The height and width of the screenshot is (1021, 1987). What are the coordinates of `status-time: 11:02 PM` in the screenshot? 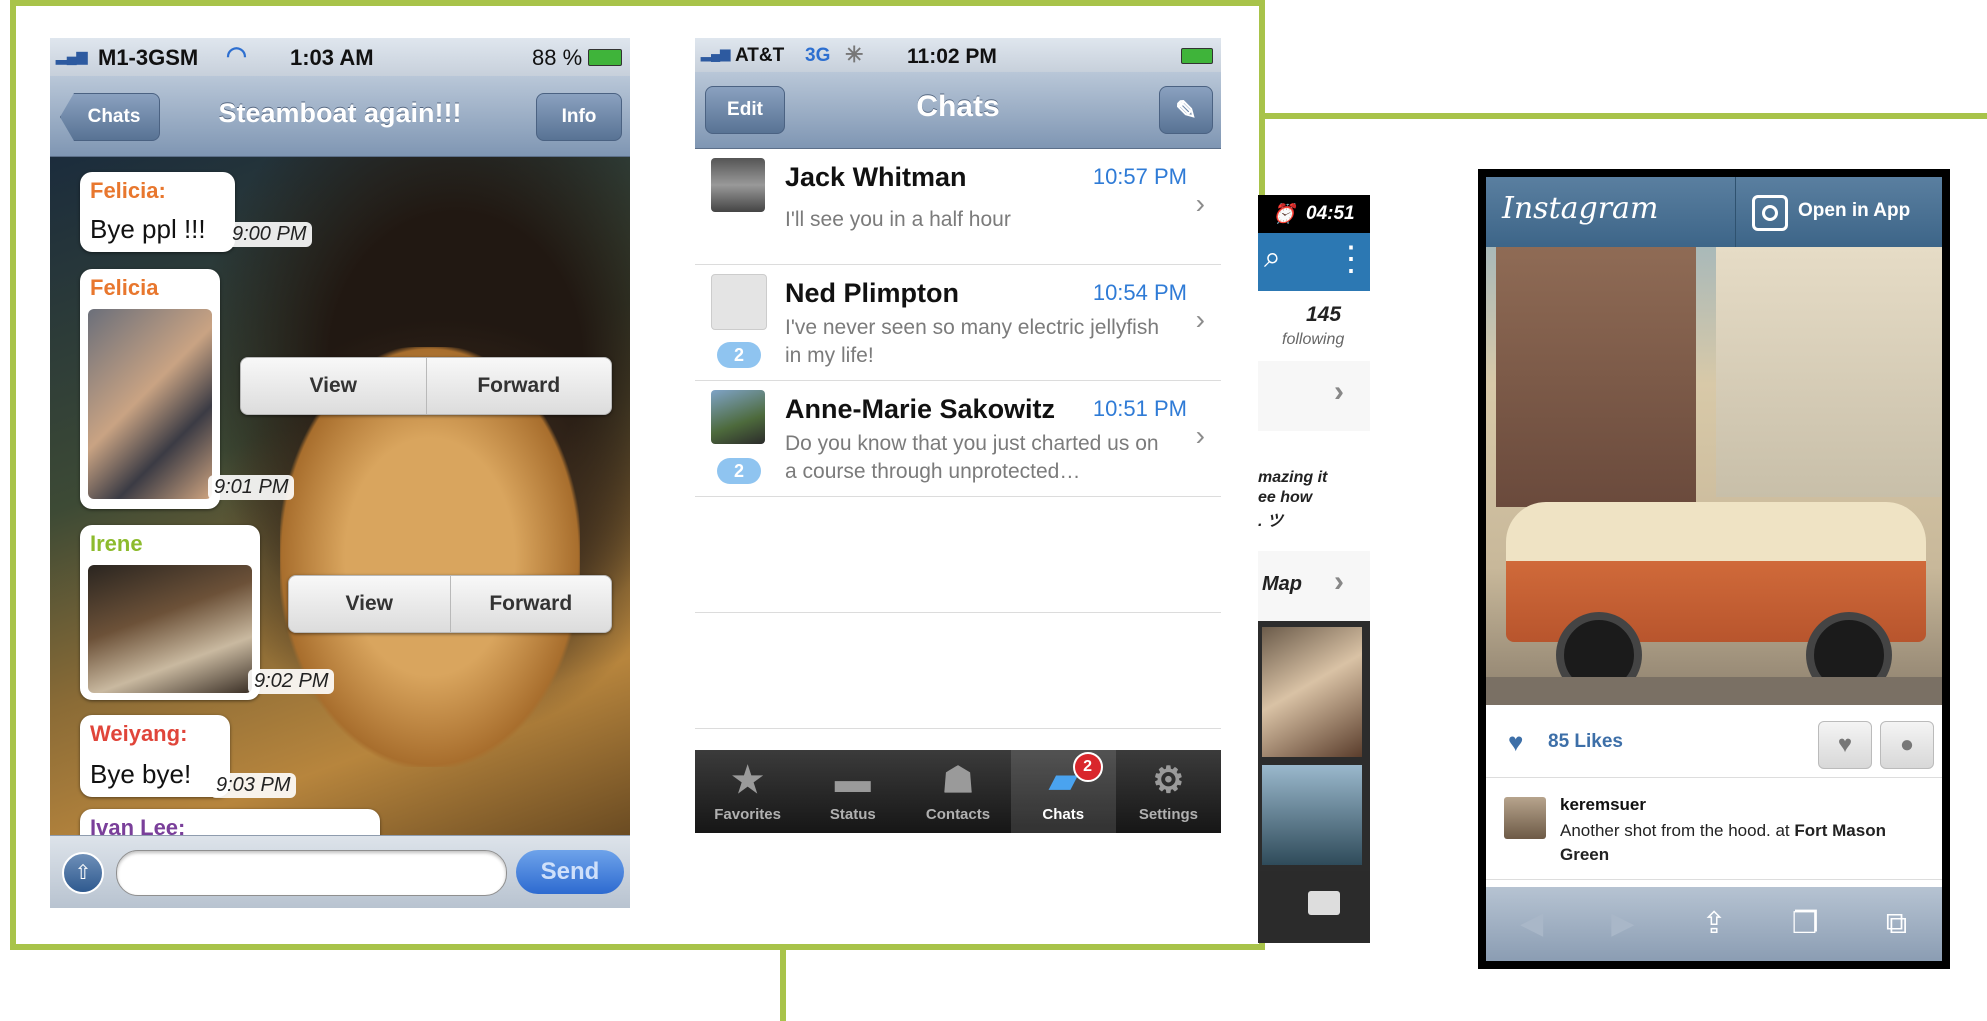 It's located at (952, 56).